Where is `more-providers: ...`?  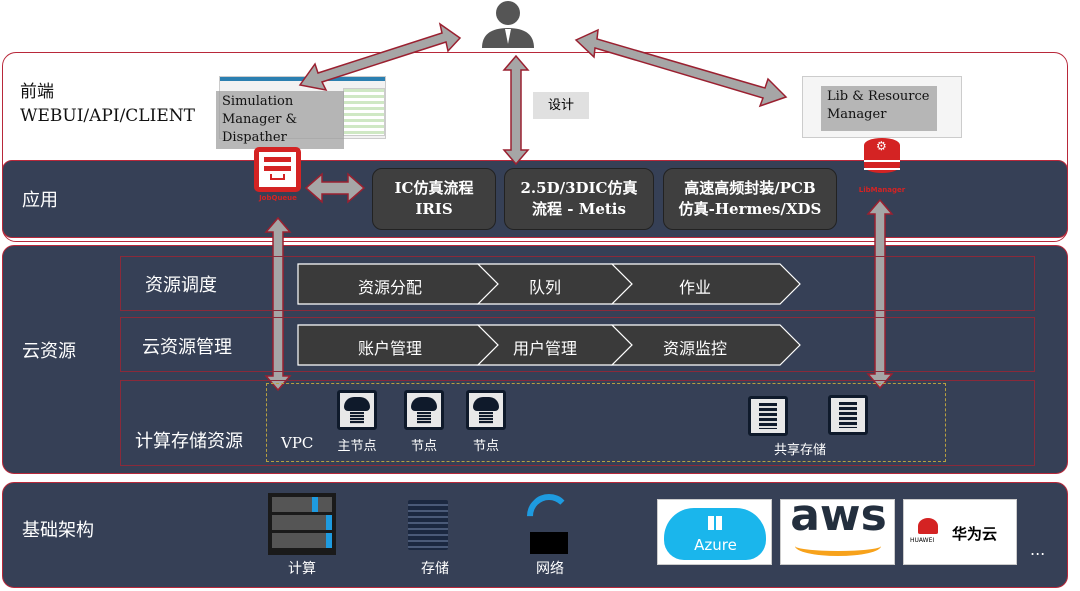 more-providers: ... is located at coordinates (1038, 549).